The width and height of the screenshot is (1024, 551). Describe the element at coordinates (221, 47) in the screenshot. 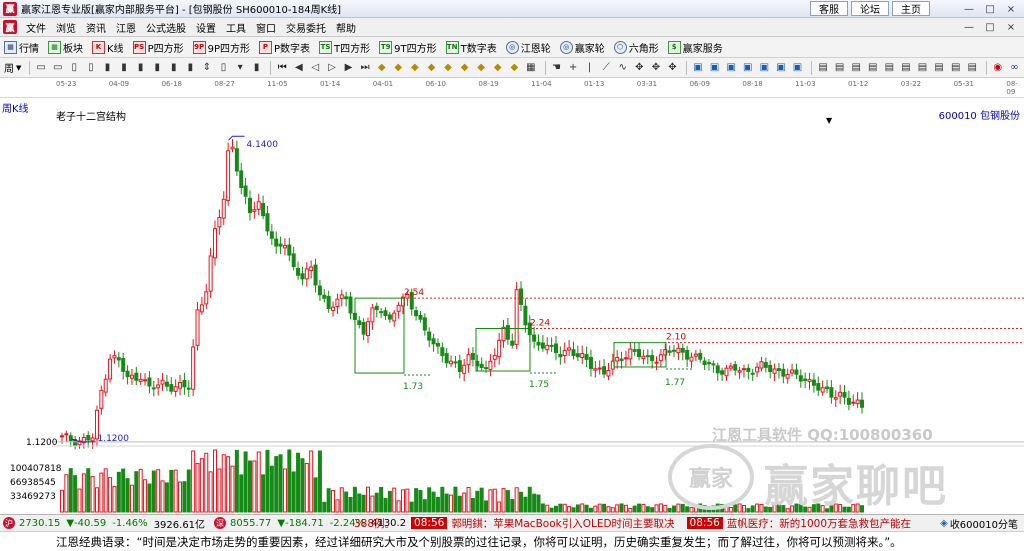

I see `9p-square-button: 9P 9P四方形` at that location.